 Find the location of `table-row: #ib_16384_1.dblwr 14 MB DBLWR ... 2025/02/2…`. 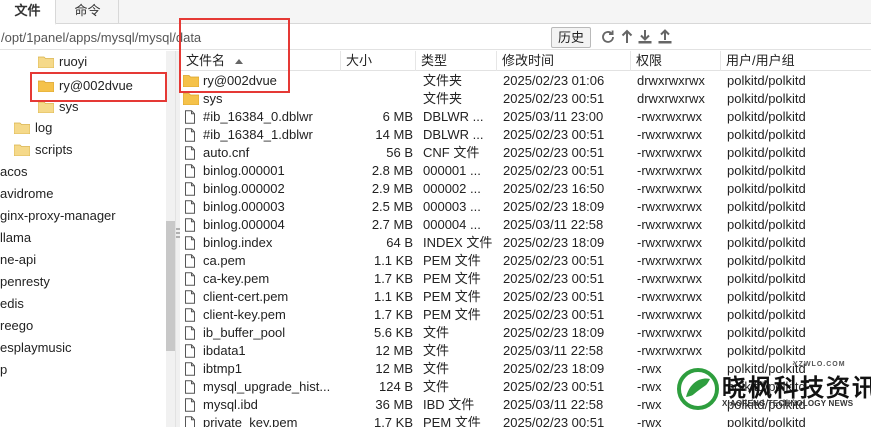

table-row: #ib_16384_1.dblwr 14 MB DBLWR ... 2025/02/2… is located at coordinates (526, 135).